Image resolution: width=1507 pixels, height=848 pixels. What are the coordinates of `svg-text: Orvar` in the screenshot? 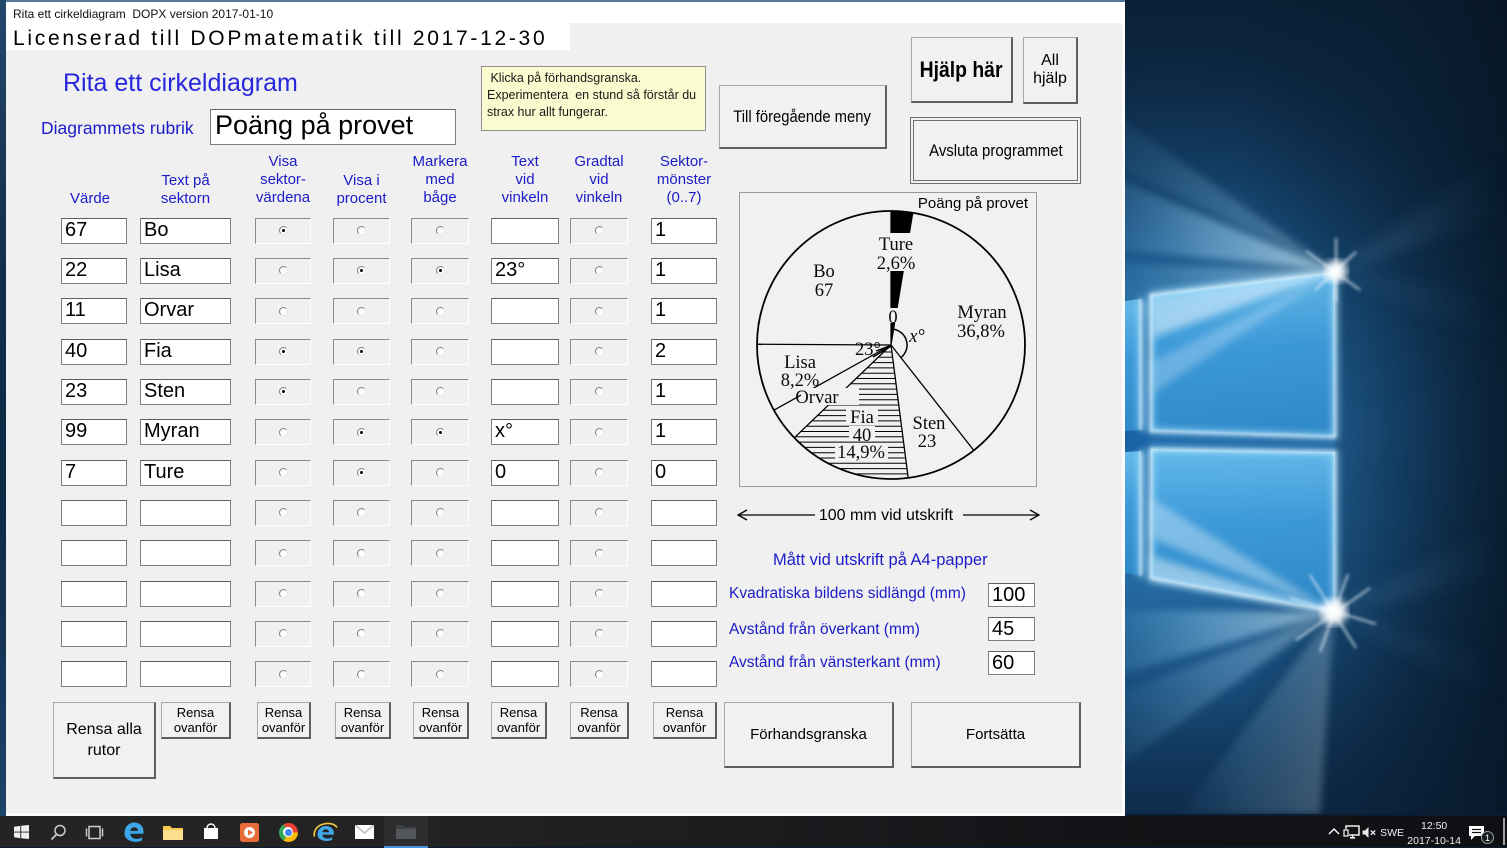 It's located at (816, 398).